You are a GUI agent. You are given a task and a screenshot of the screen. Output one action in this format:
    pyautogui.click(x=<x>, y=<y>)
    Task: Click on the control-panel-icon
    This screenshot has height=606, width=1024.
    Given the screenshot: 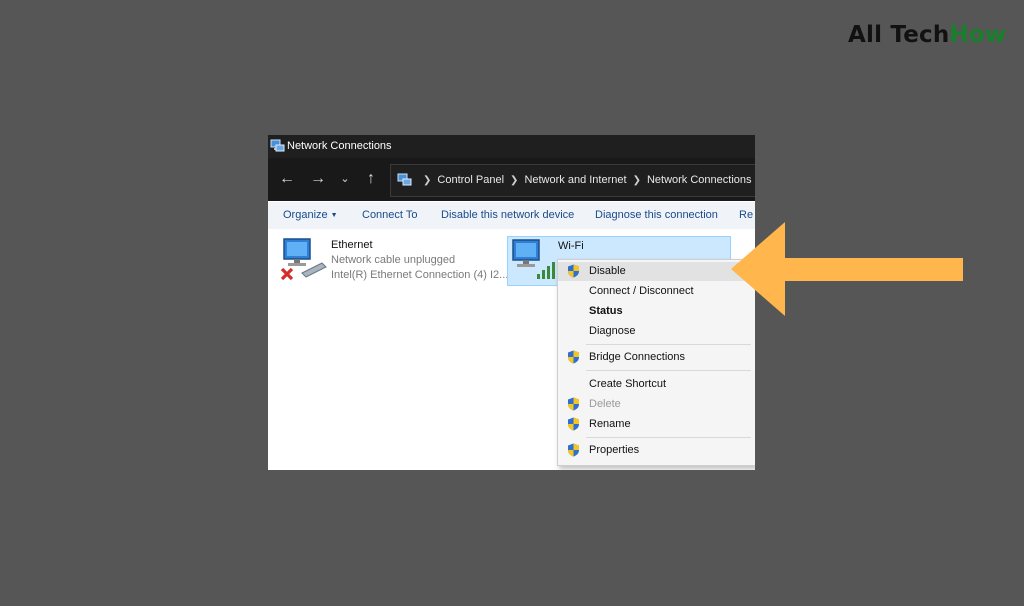 What is the action you would take?
    pyautogui.click(x=404, y=179)
    